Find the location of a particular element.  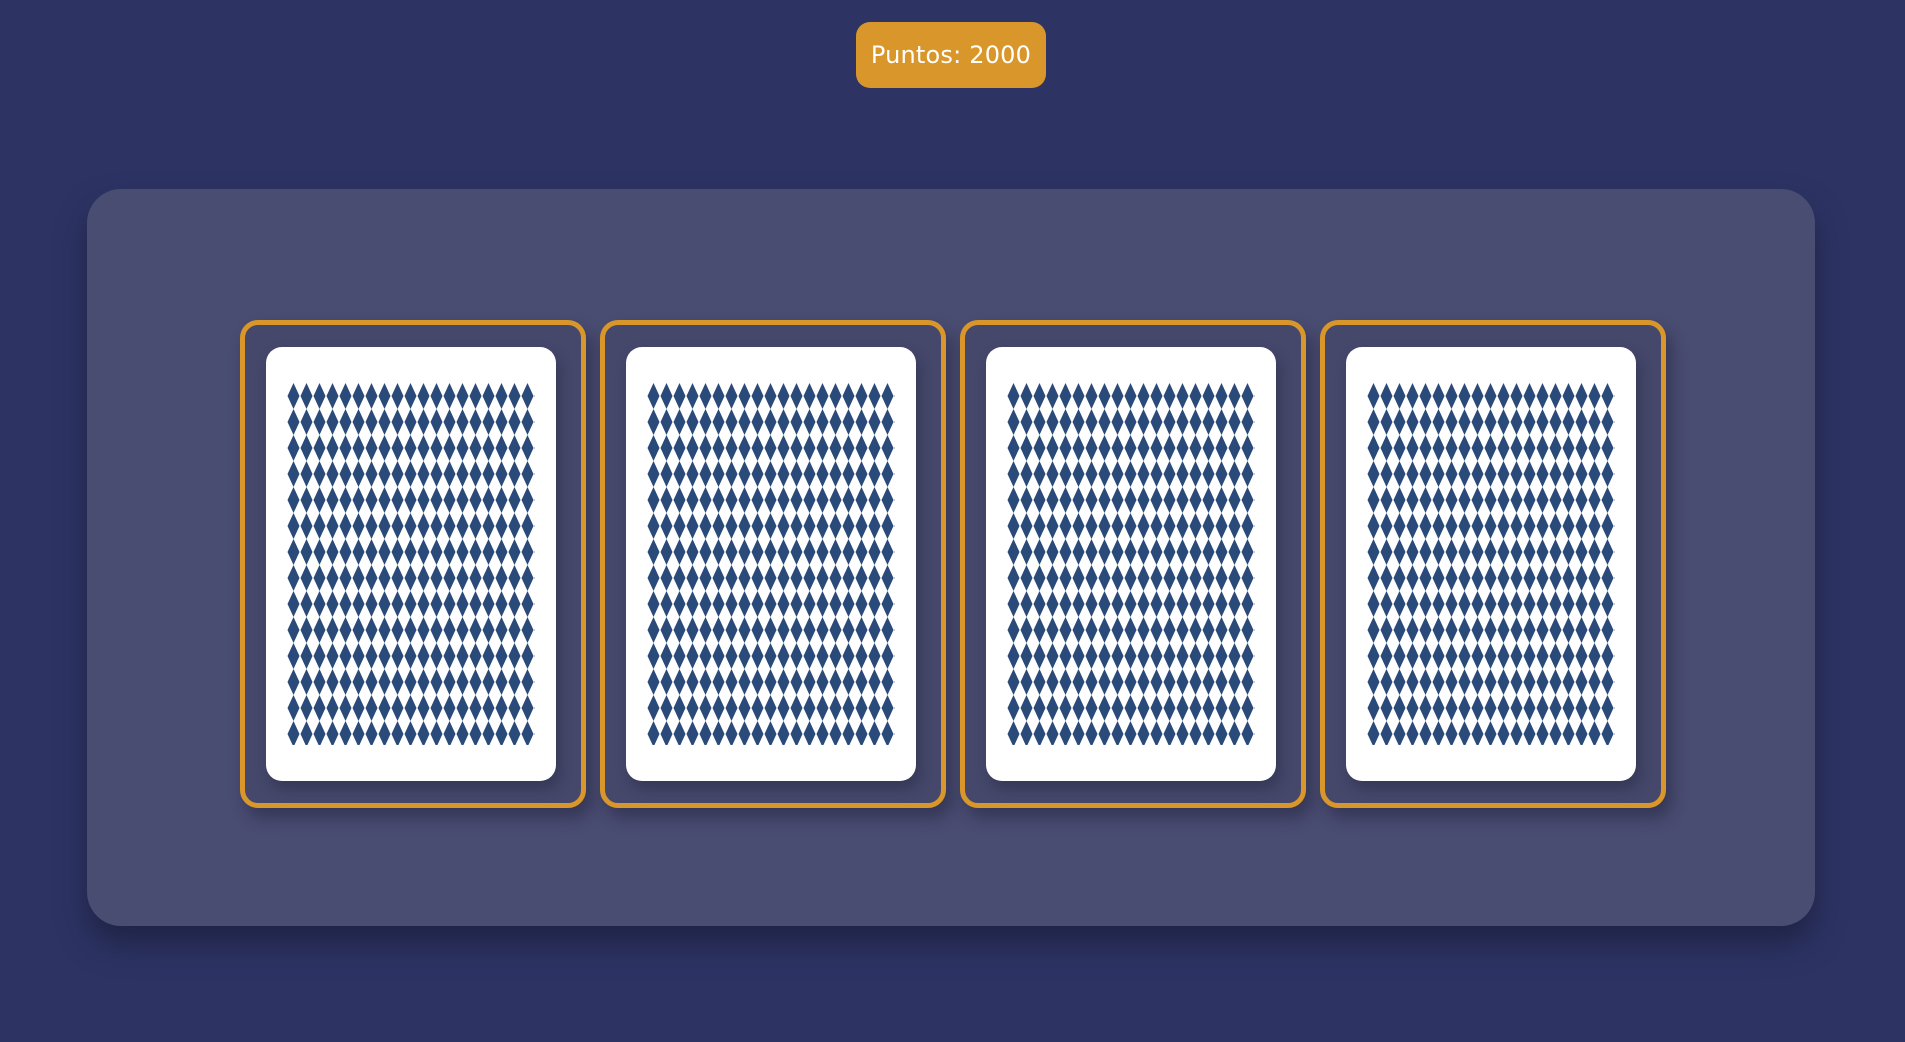

score-label: Puntos: 2000 is located at coordinates (951, 55).